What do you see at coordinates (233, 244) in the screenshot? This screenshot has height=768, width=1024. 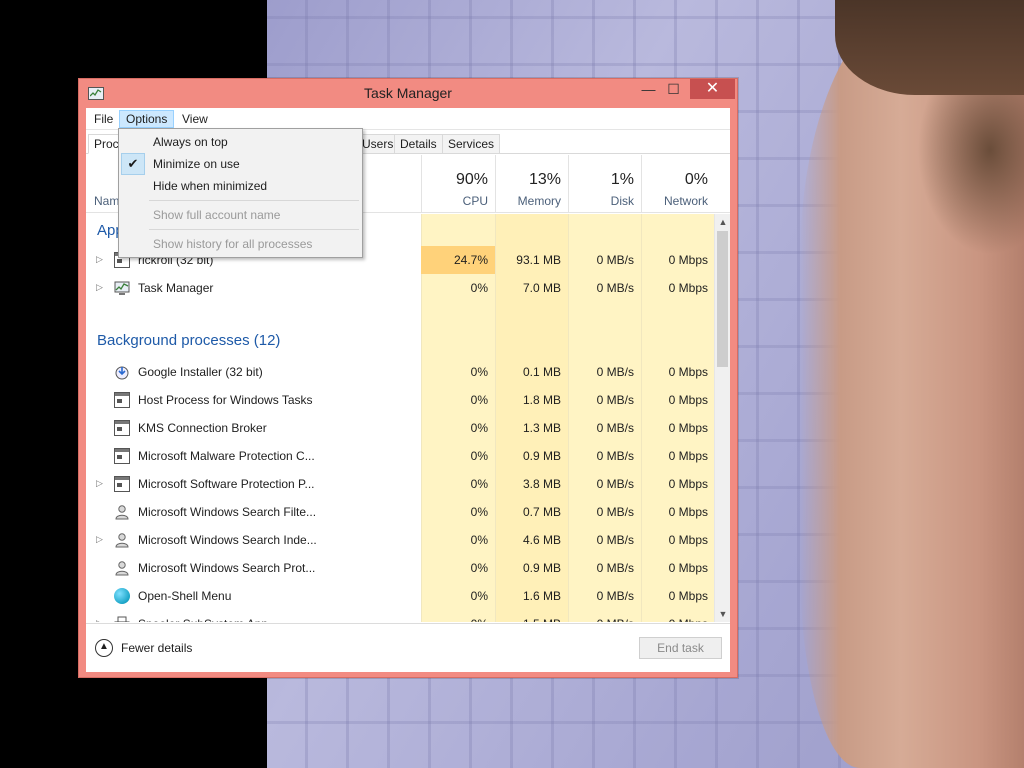 I see `menu-item-show-history: Show history for all processes` at bounding box center [233, 244].